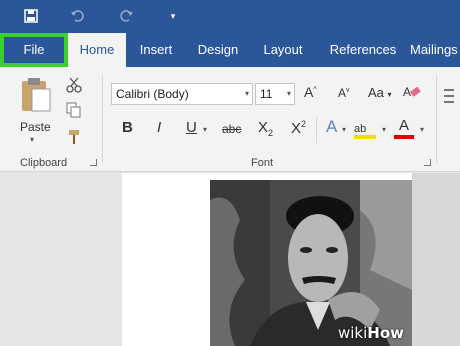  Describe the element at coordinates (75, 111) in the screenshot. I see `copy-icon` at that location.